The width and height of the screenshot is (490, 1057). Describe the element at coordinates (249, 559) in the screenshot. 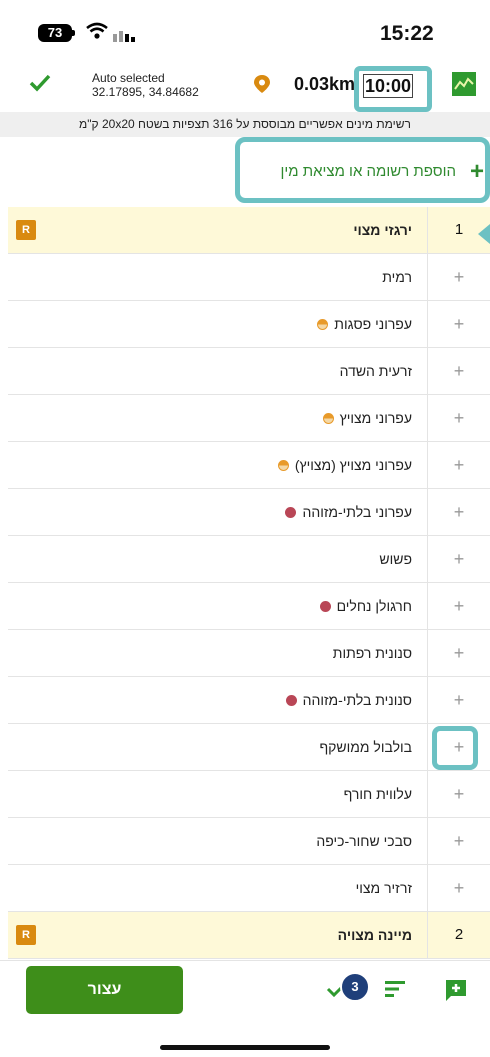

I see `species-row: + פשוש` at that location.